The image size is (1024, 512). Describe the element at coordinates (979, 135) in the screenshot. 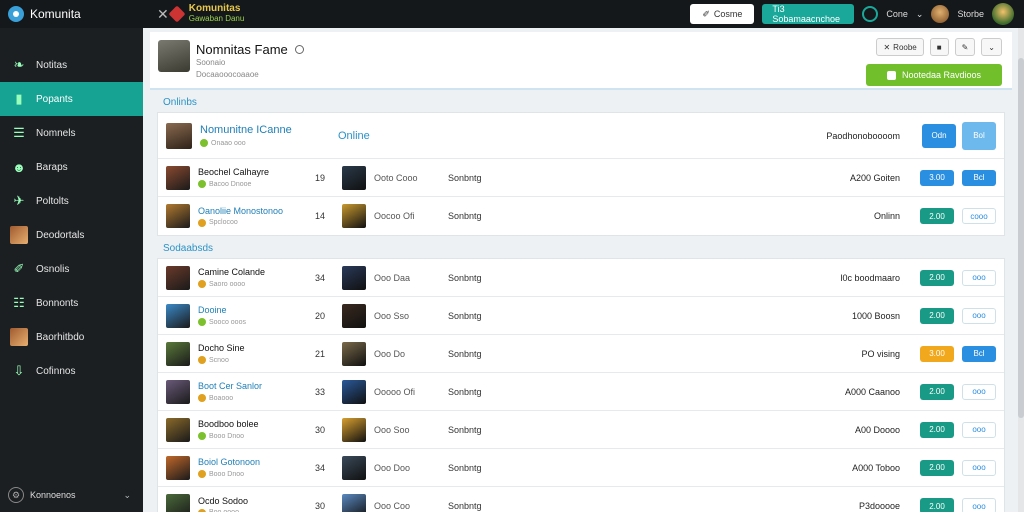

I see `row-action-button: Bol` at that location.